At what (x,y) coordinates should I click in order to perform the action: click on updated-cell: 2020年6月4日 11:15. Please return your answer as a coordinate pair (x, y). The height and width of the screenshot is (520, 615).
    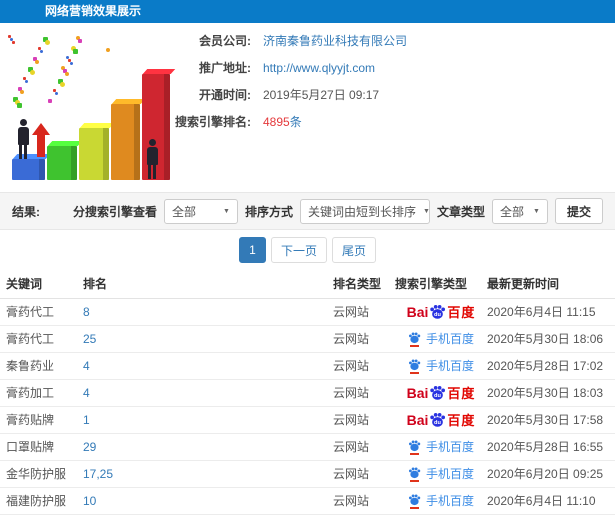
    Looking at the image, I should click on (551, 312).